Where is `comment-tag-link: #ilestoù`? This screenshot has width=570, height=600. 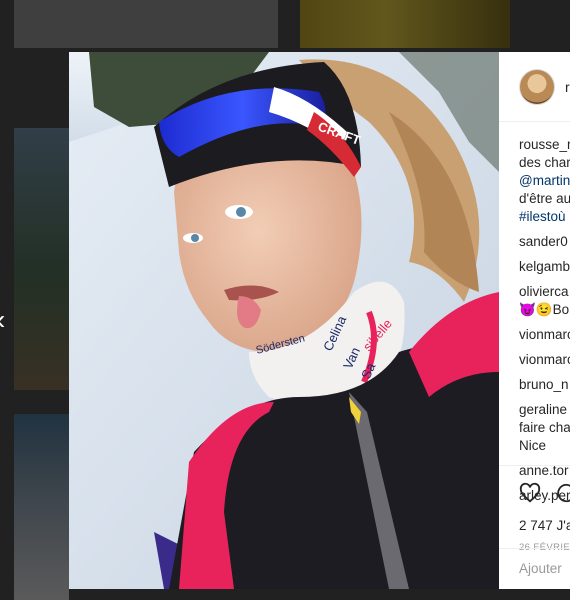 comment-tag-link: #ilestoù is located at coordinates (544, 217).